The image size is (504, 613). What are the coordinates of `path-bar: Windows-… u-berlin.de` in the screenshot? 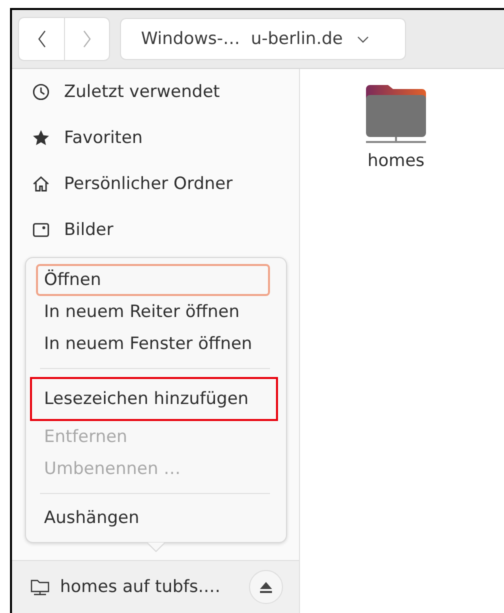 It's located at (263, 39).